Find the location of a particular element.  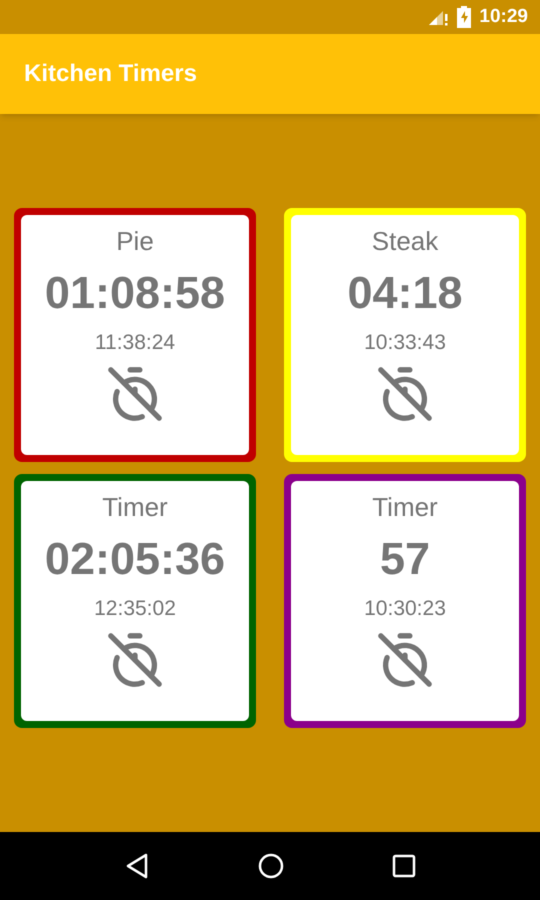

timer-card: Timer 02:05:36 12:35:02 is located at coordinates (135, 601).